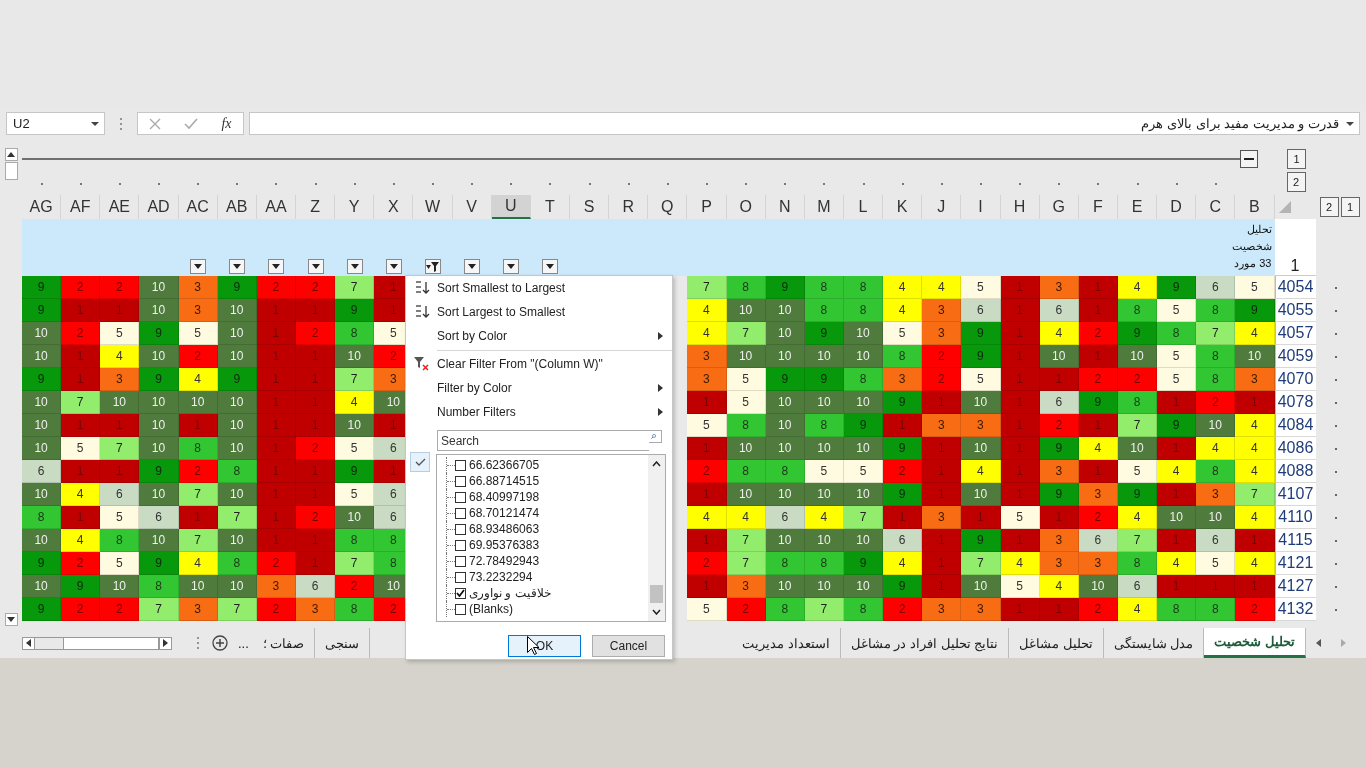  I want to click on table-cell: 5, so click(355, 448).